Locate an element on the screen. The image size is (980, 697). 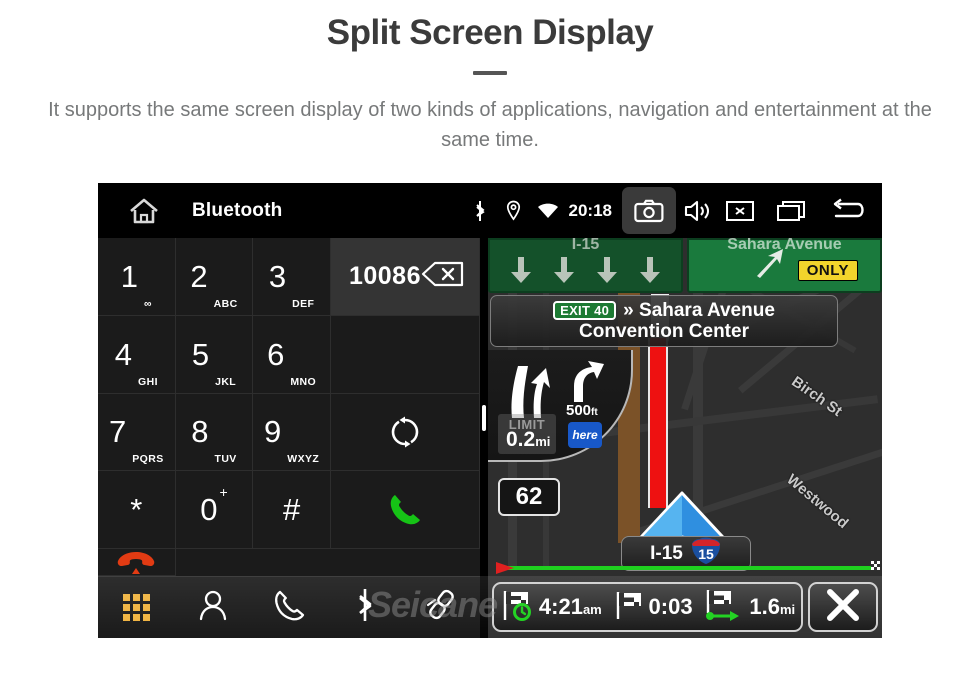
call-button is located at coordinates (405, 510).